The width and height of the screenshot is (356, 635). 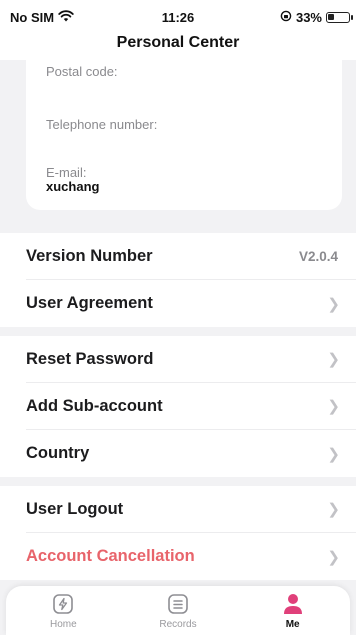 What do you see at coordinates (73, 186) in the screenshot?
I see `email-value: xuchanɡ` at bounding box center [73, 186].